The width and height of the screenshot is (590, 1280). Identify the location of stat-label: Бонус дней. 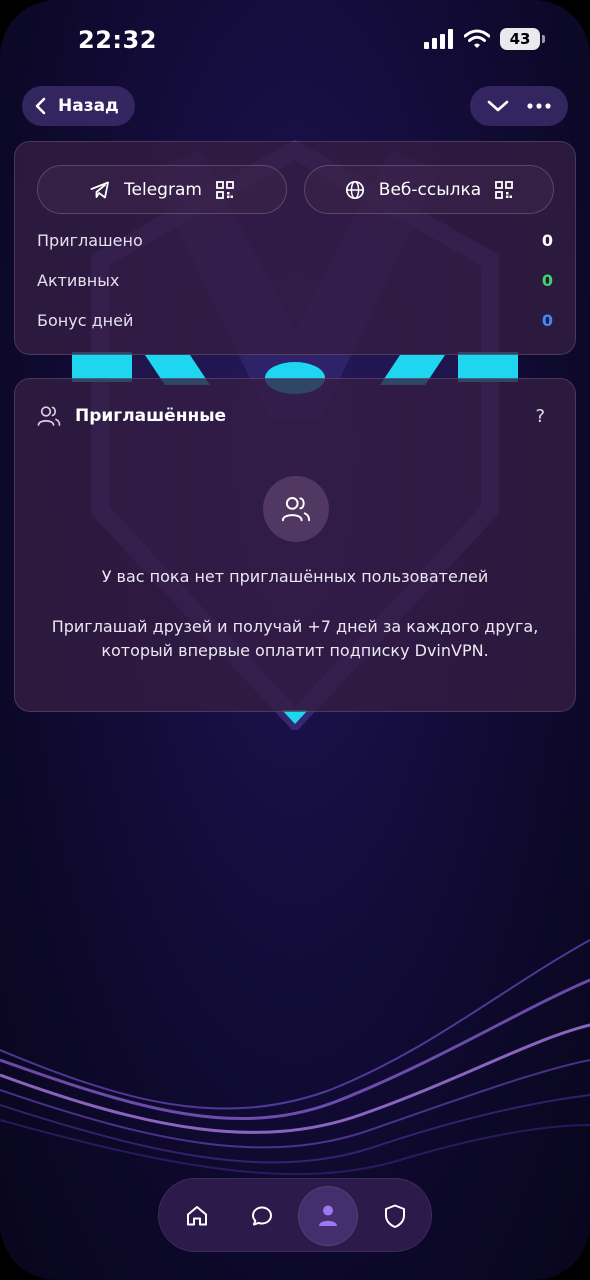
(85, 320).